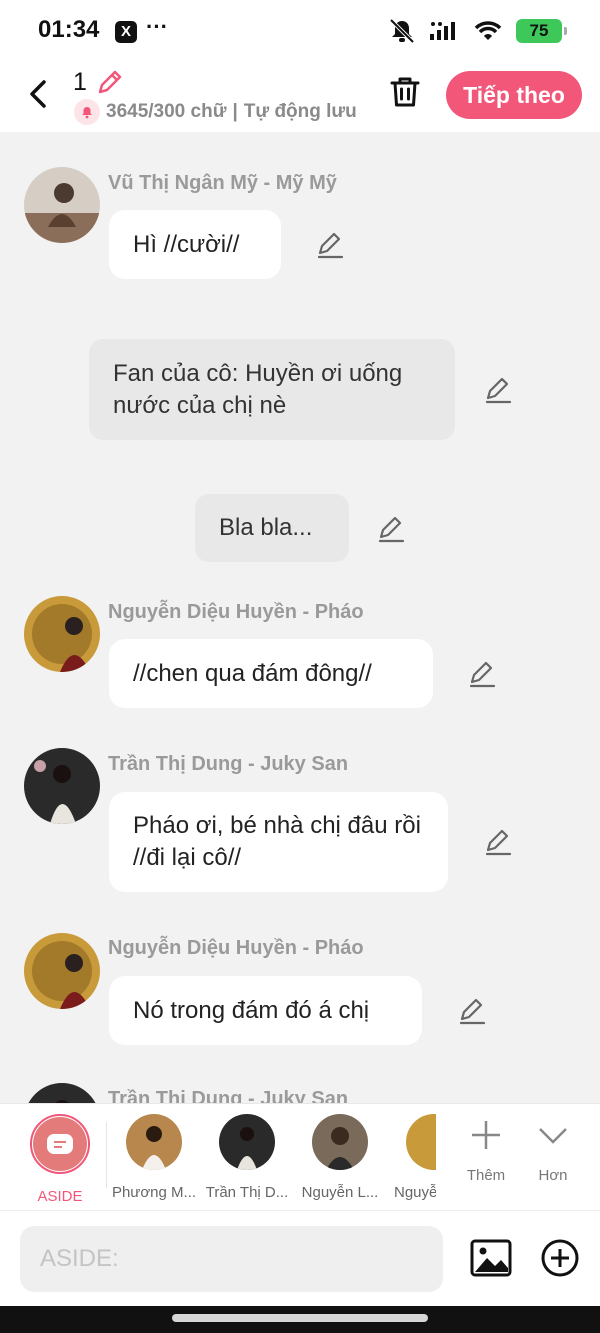 The image size is (600, 1333). I want to click on status-icons: 75, so click(477, 31).